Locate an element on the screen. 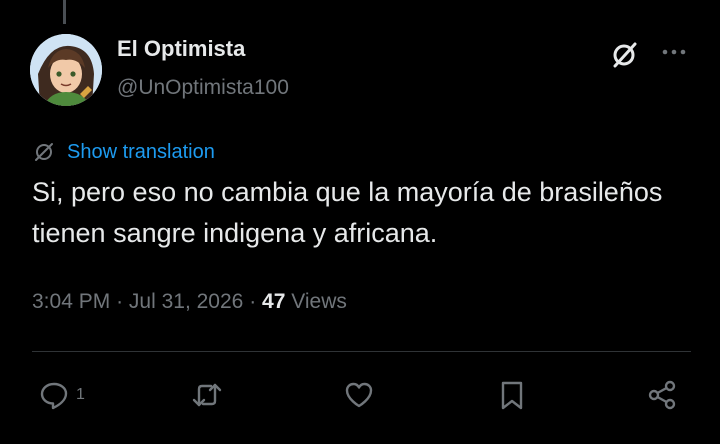 The height and width of the screenshot is (444, 720). grok-small-icon is located at coordinates (44, 152).